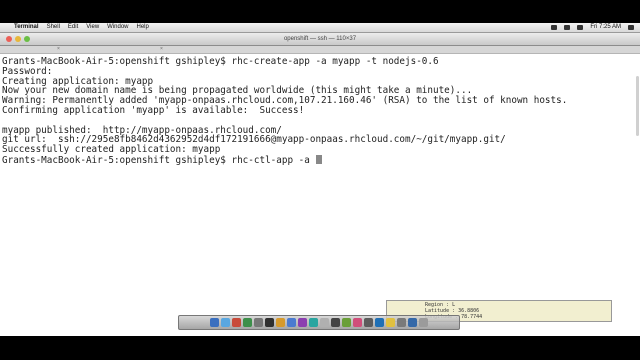 Image resolution: width=640 pixels, height=360 pixels. Describe the element at coordinates (162, 49) in the screenshot. I see `tab-marker-icon: ×` at that location.